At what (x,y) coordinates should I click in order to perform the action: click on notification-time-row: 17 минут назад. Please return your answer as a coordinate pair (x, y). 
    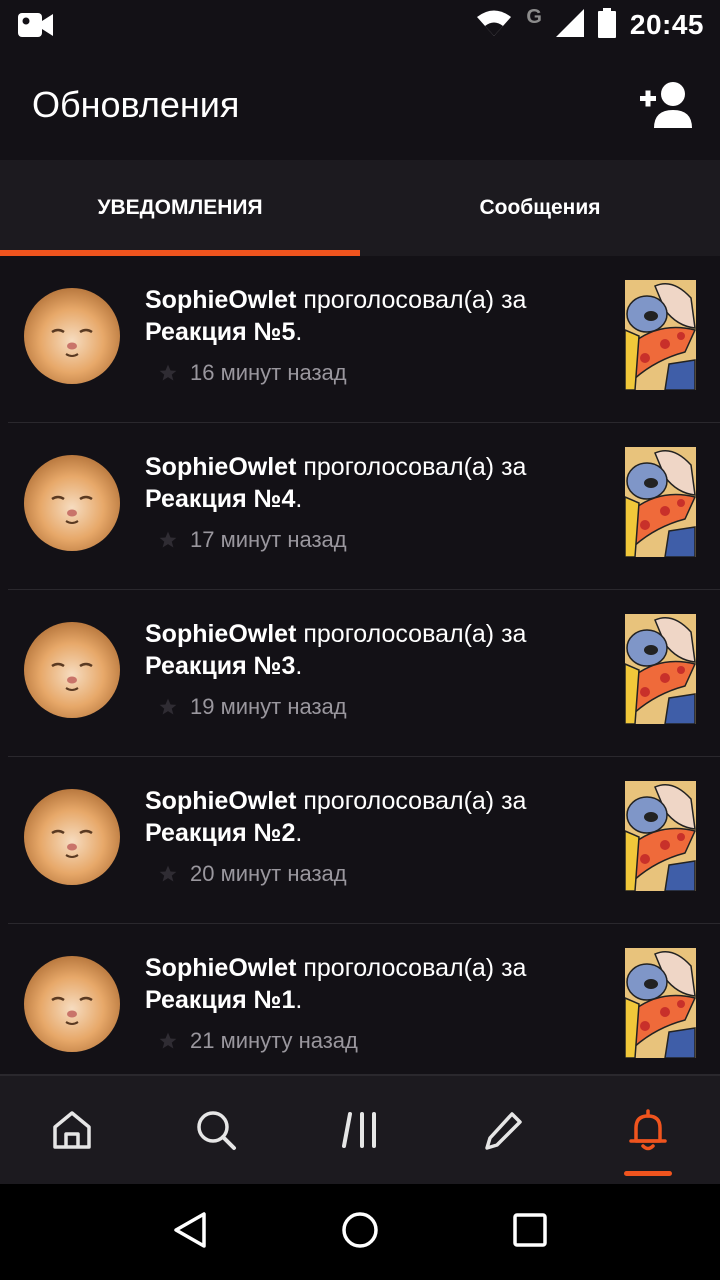
    Looking at the image, I should click on (252, 540).